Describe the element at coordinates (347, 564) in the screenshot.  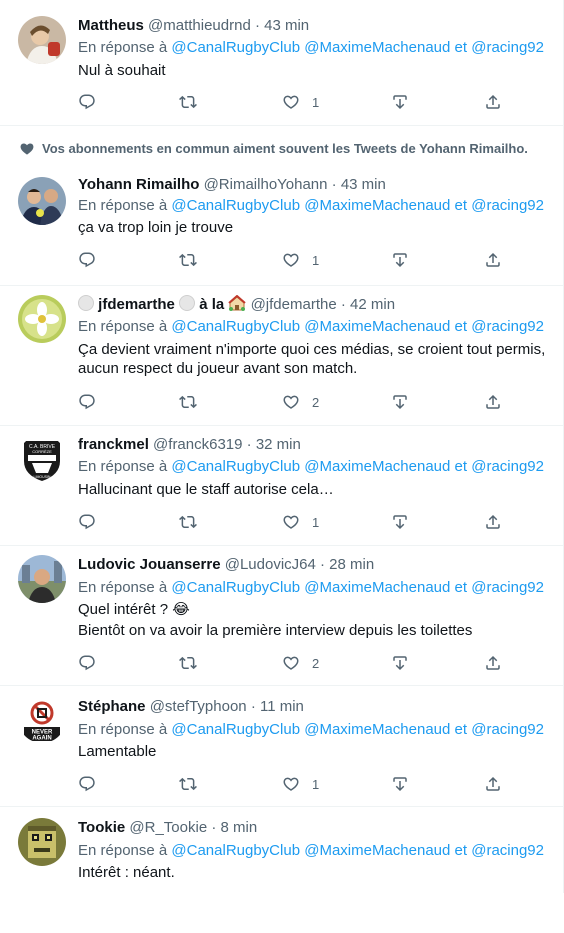
I see `tweet-time: · 28 min` at that location.